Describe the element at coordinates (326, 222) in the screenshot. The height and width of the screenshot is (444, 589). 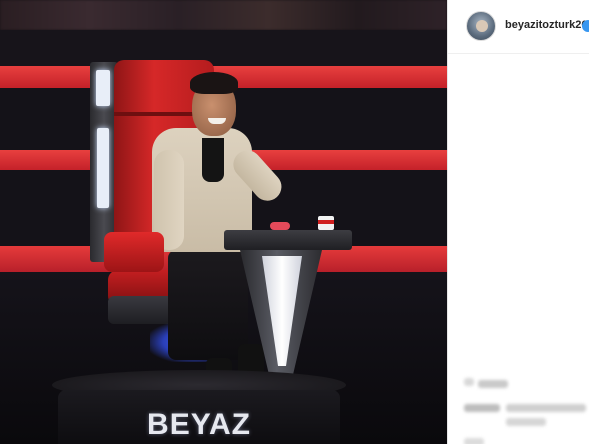
I see `cup-band` at that location.